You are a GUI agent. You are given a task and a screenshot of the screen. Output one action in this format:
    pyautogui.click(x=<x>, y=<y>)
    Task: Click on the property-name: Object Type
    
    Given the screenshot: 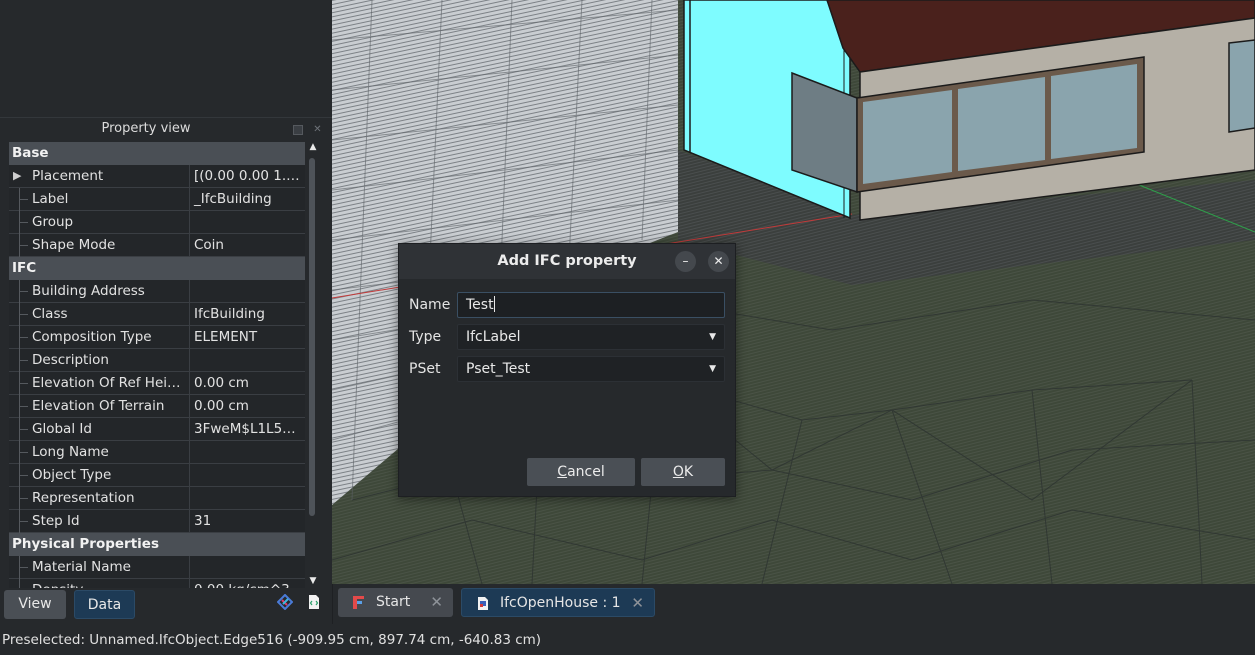 What is the action you would take?
    pyautogui.click(x=72, y=475)
    